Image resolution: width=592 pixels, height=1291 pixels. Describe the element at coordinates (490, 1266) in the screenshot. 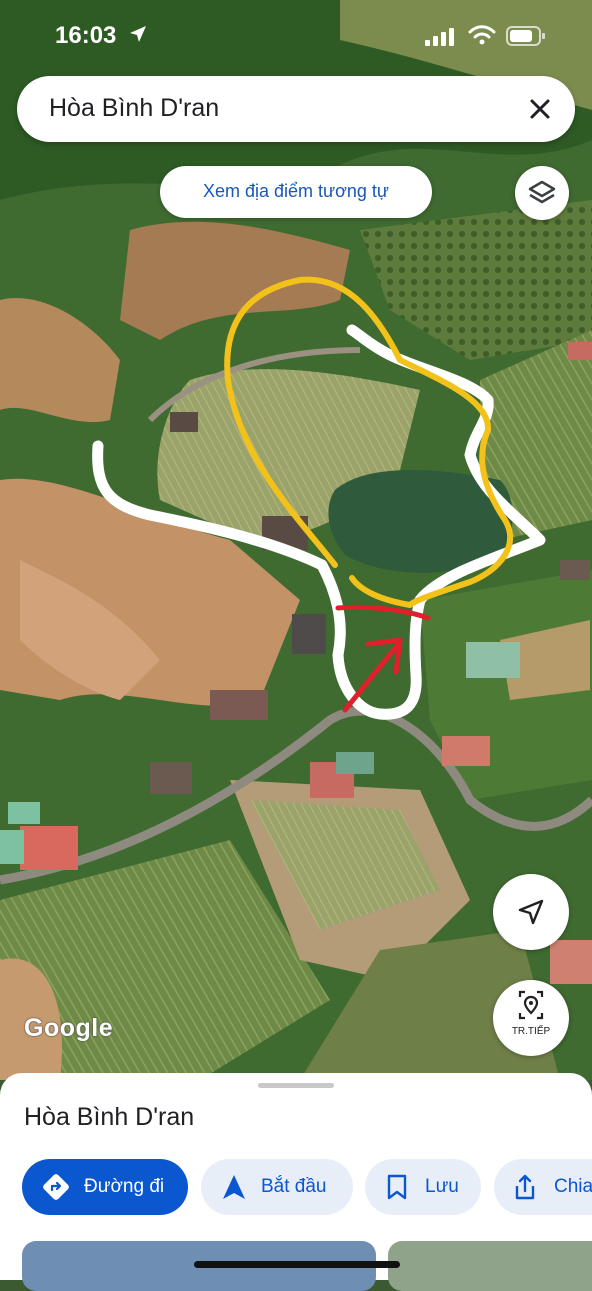

I see `photo-thumbnail` at that location.